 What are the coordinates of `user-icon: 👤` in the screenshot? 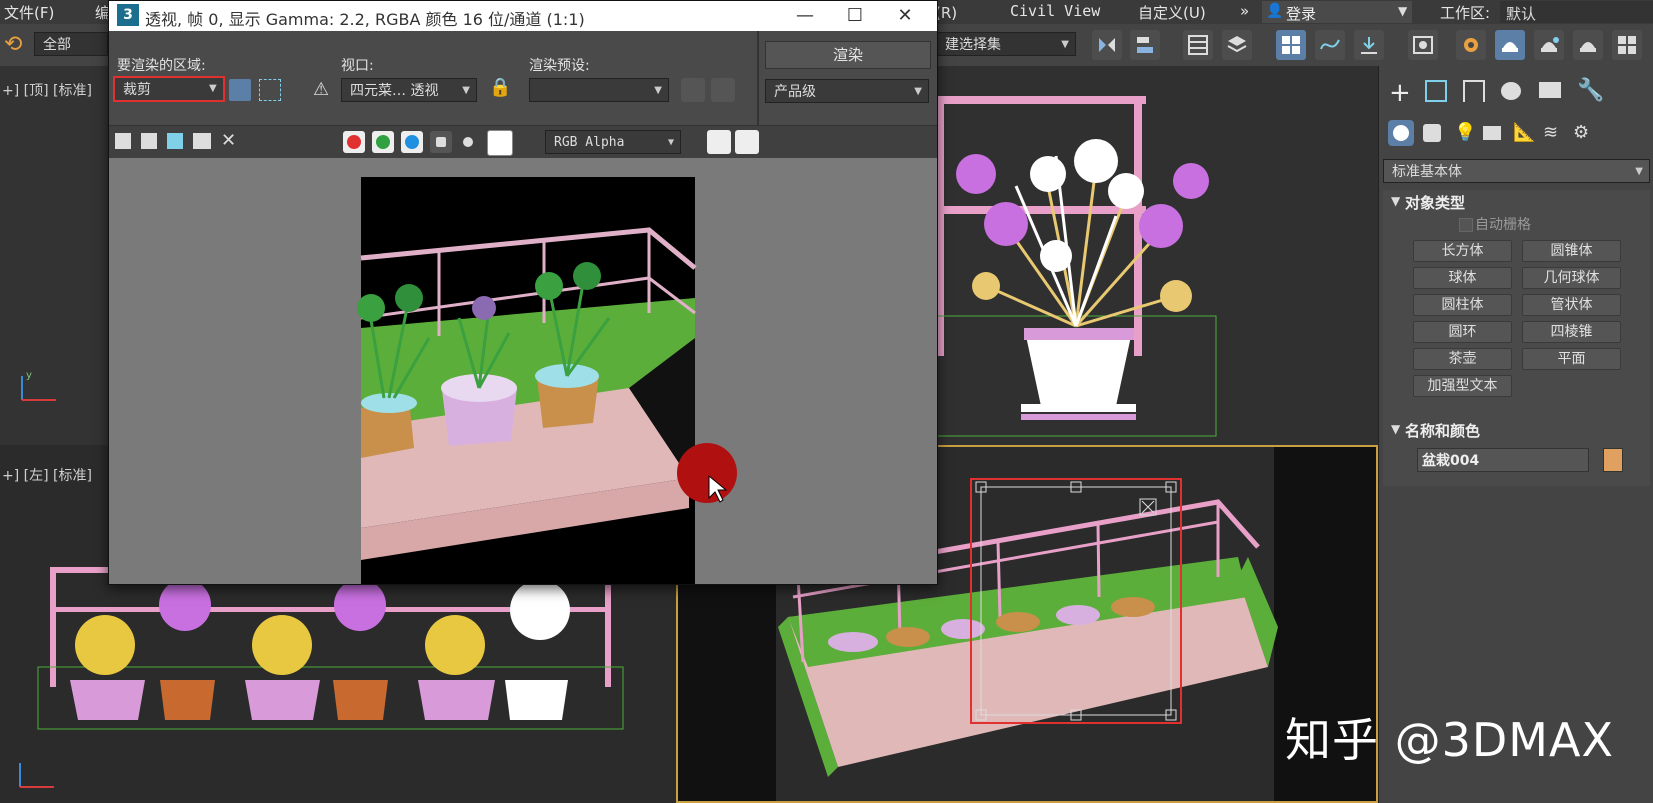 It's located at (1275, 11).